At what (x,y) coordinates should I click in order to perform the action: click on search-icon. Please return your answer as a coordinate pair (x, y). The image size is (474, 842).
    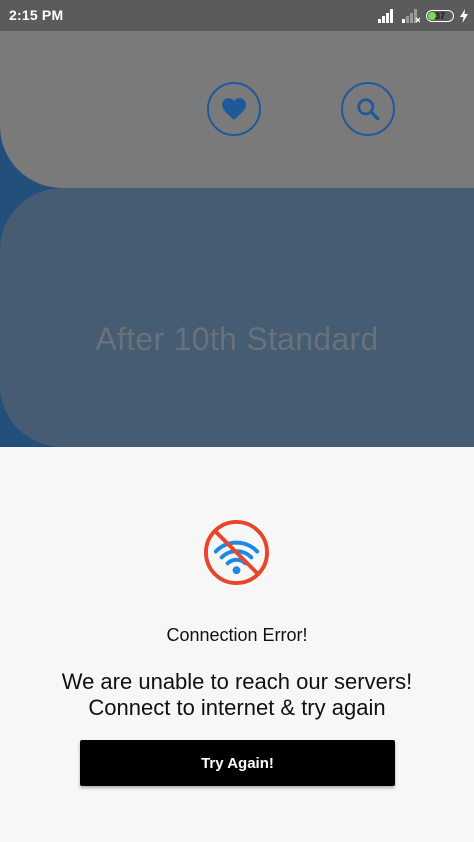
    Looking at the image, I should click on (368, 109).